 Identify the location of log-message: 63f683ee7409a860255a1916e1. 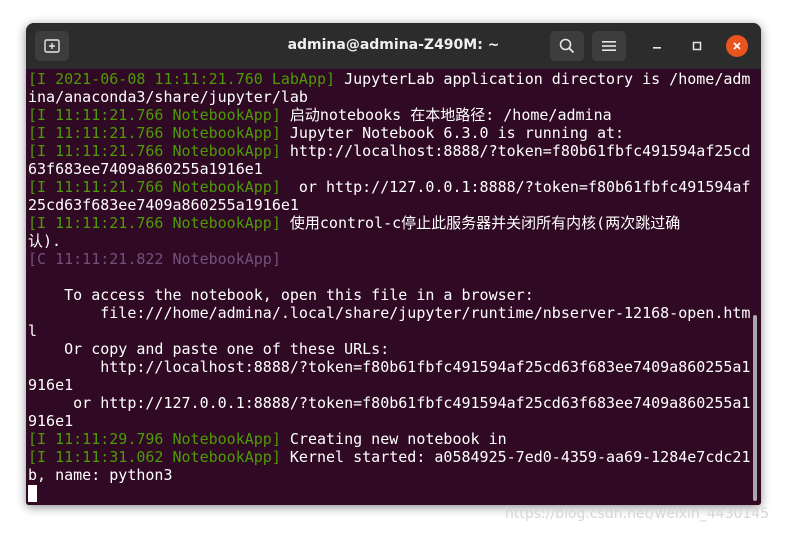
(145, 169).